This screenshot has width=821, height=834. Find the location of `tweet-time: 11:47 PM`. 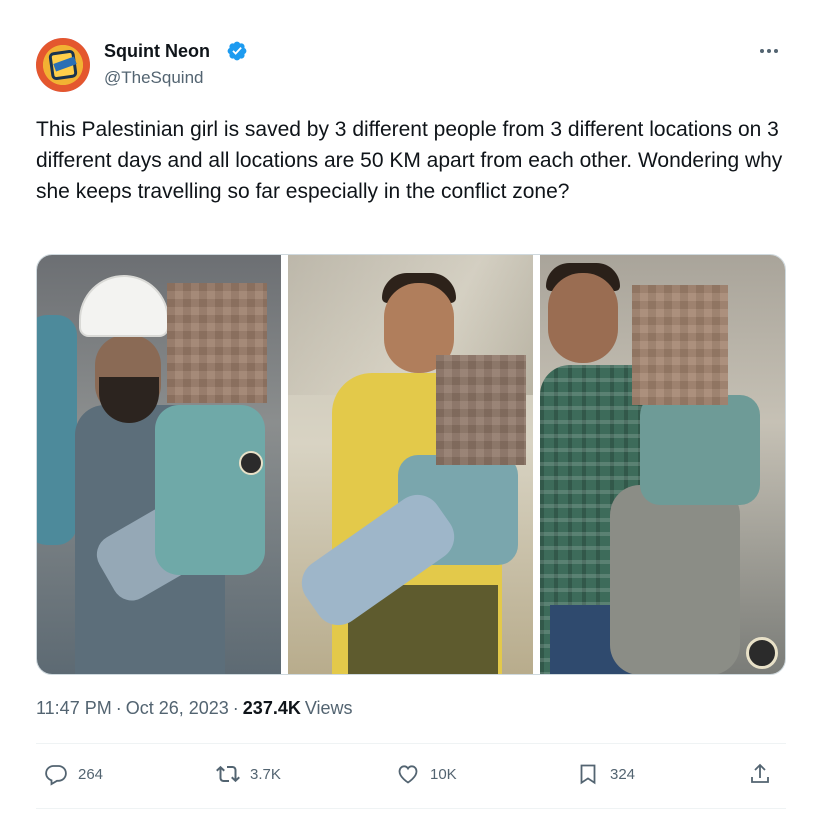

tweet-time: 11:47 PM is located at coordinates (74, 708).